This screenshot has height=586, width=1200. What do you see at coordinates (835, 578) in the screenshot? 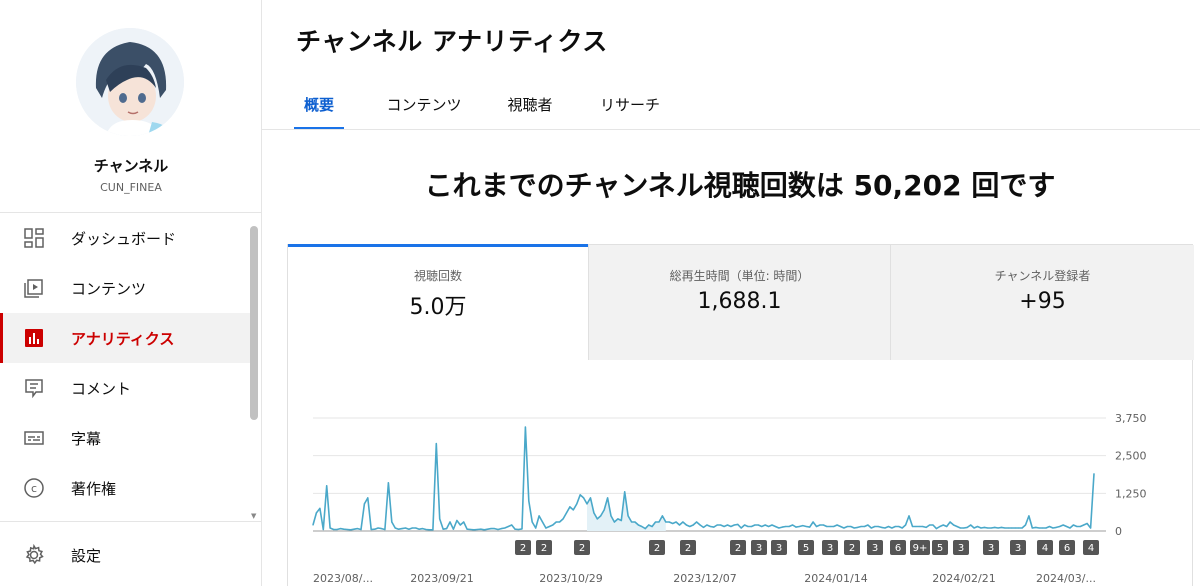
I see `x-tick-label: 2024/01/14` at bounding box center [835, 578].